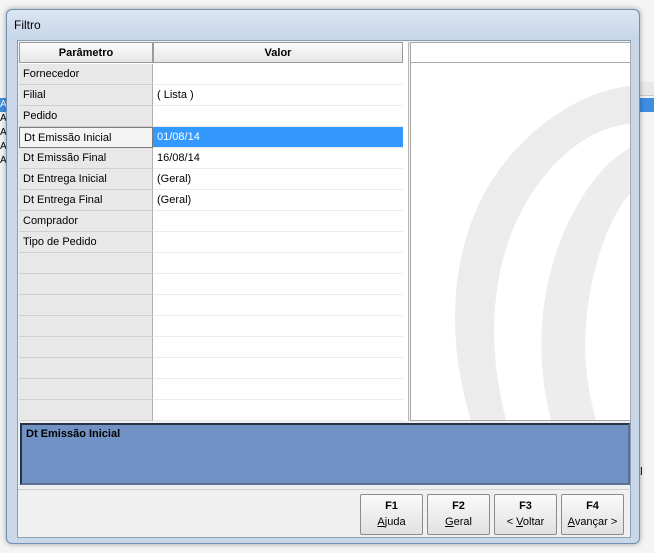 The width and height of the screenshot is (654, 553). I want to click on grid-row: Dt Emissão Final 16/08/14, so click(214, 158).